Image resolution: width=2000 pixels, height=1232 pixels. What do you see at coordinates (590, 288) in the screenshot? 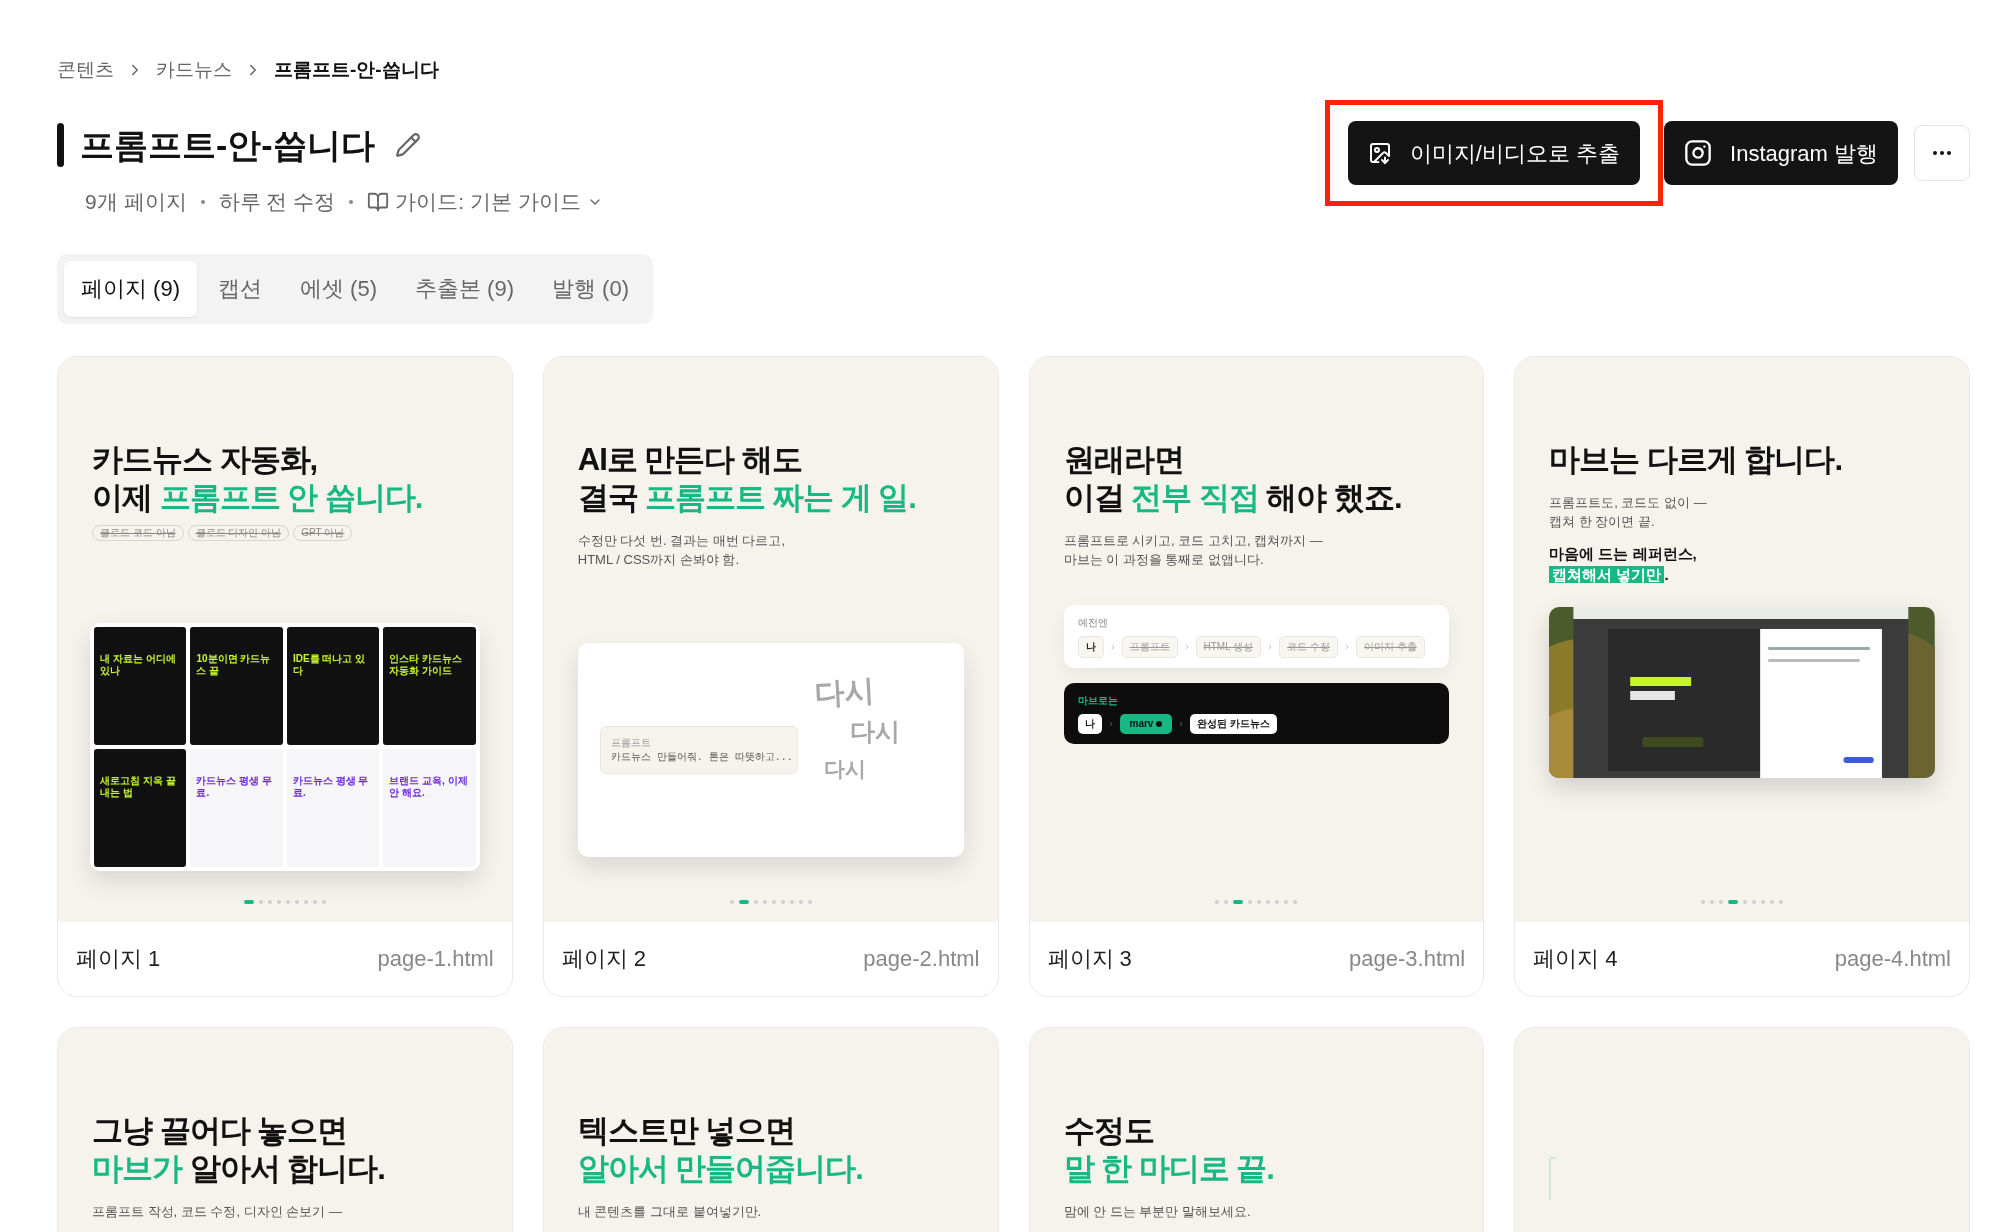
I see `tab: 발행 (0)` at bounding box center [590, 288].